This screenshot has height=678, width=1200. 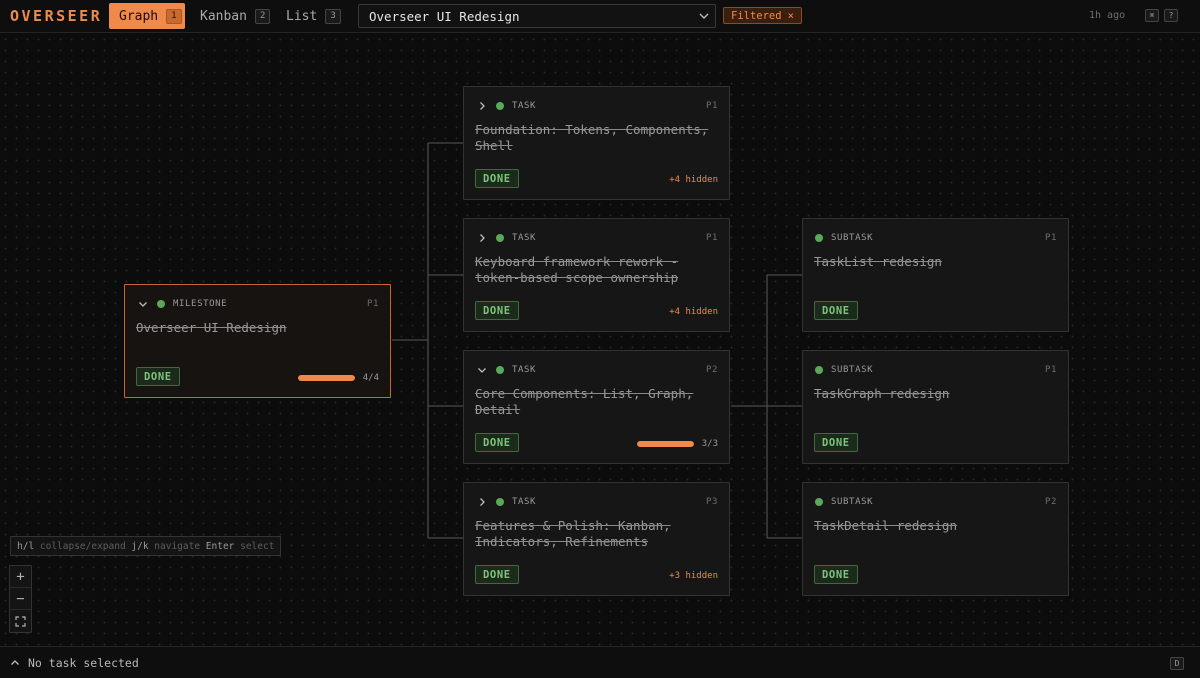 I want to click on selection-status: No task selected, so click(x=83, y=663).